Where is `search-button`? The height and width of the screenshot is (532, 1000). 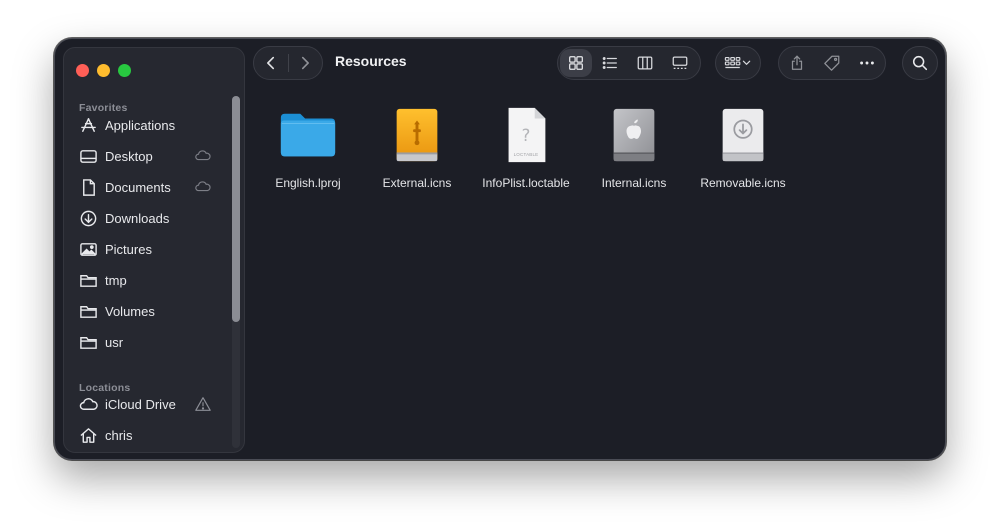 search-button is located at coordinates (920, 63).